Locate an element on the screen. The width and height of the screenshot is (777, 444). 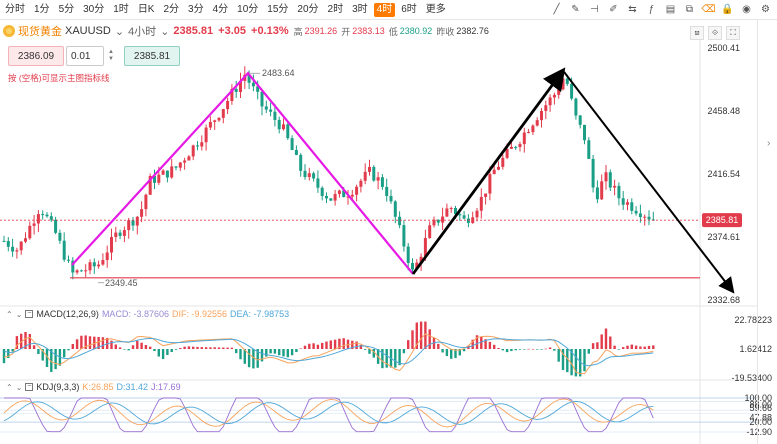
snapshot-icon: ⧉ is located at coordinates (689, 9).